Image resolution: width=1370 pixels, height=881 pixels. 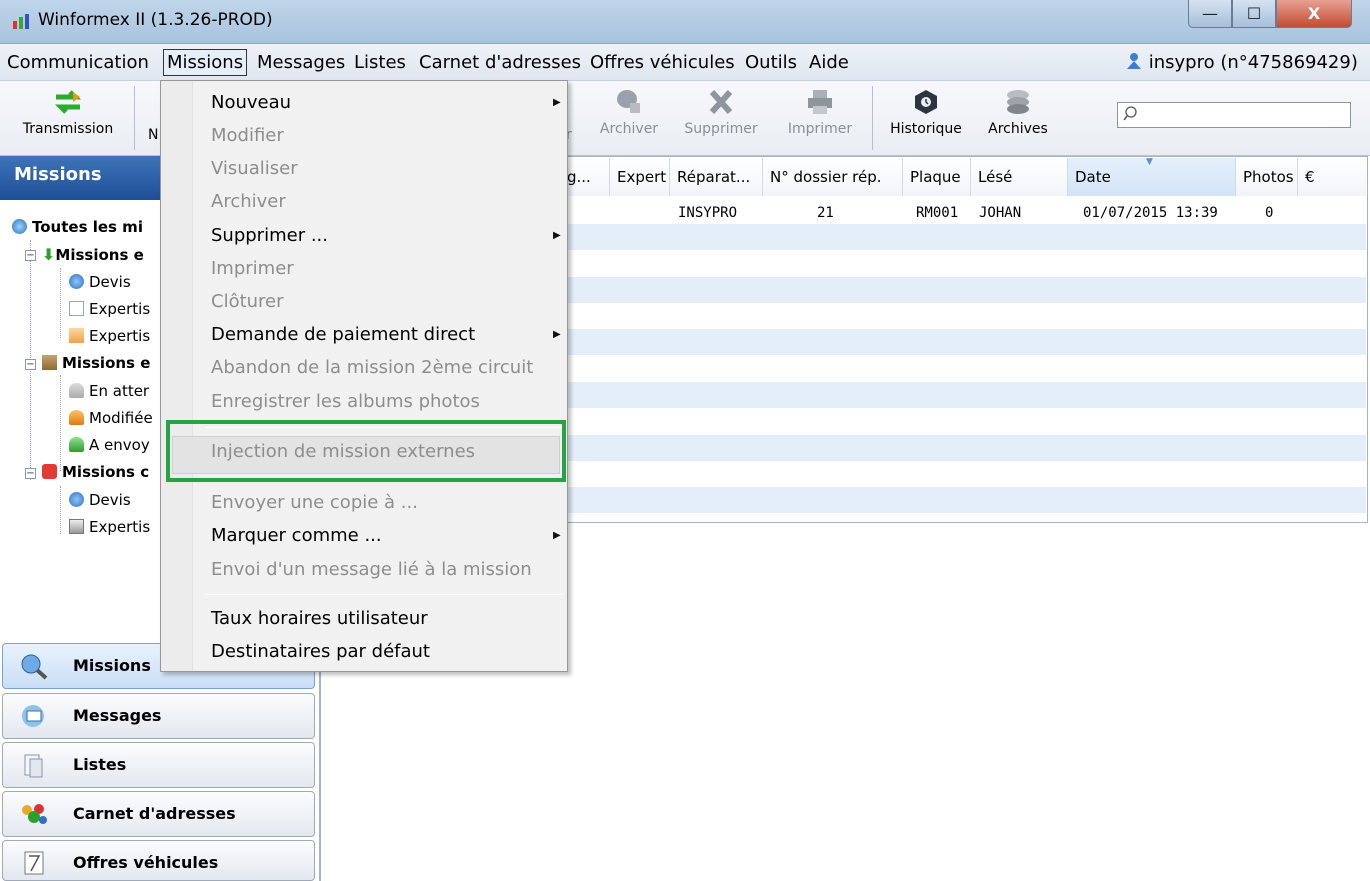 I want to click on menu-item-archiver: Archiver, so click(x=248, y=201).